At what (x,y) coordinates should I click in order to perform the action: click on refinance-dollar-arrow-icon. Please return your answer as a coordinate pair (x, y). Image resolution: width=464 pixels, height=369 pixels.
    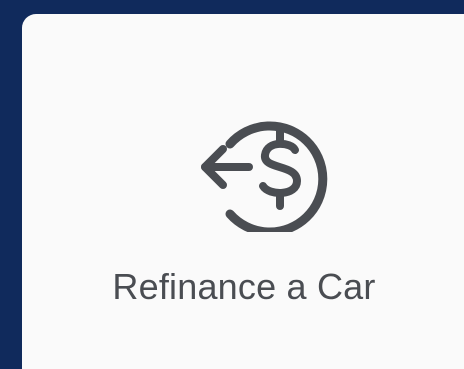
    Looking at the image, I should click on (272, 167).